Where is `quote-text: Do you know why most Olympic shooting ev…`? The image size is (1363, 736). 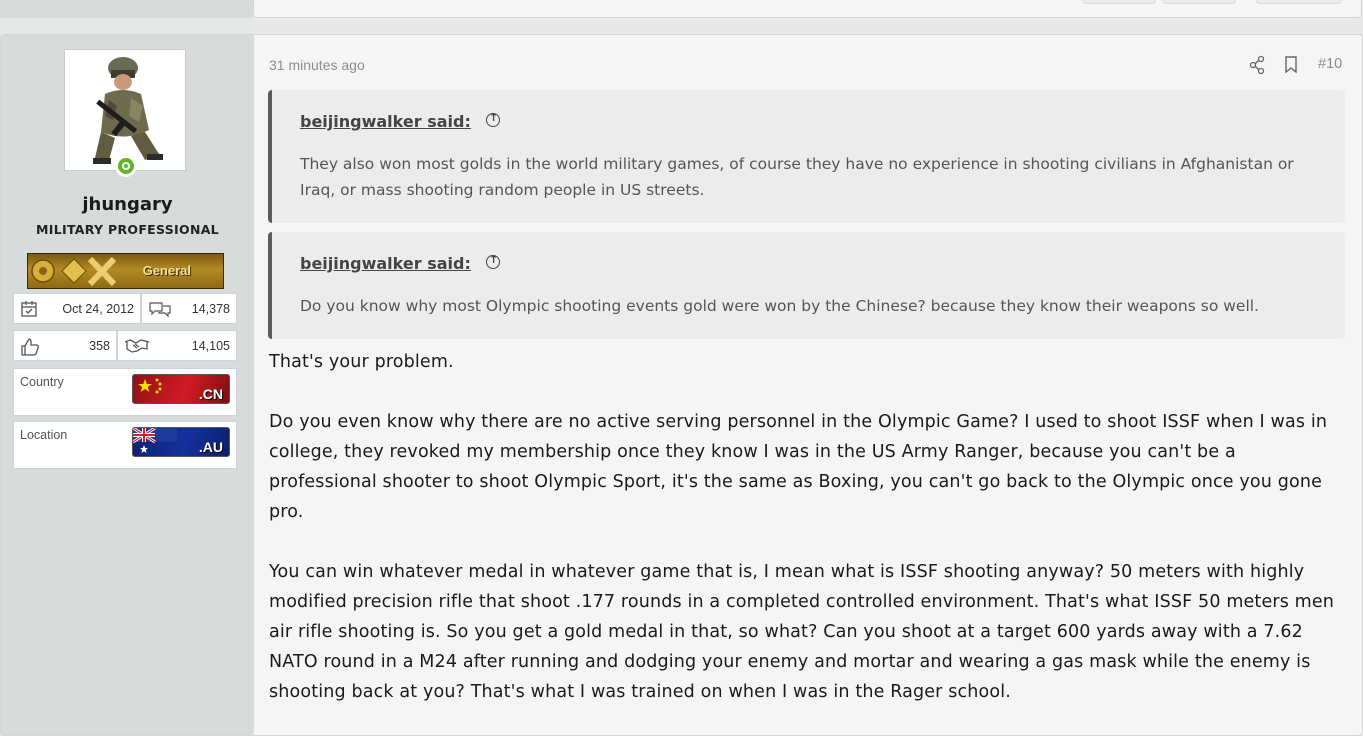
quote-text: Do you know why most Olympic shooting ev… is located at coordinates (779, 306).